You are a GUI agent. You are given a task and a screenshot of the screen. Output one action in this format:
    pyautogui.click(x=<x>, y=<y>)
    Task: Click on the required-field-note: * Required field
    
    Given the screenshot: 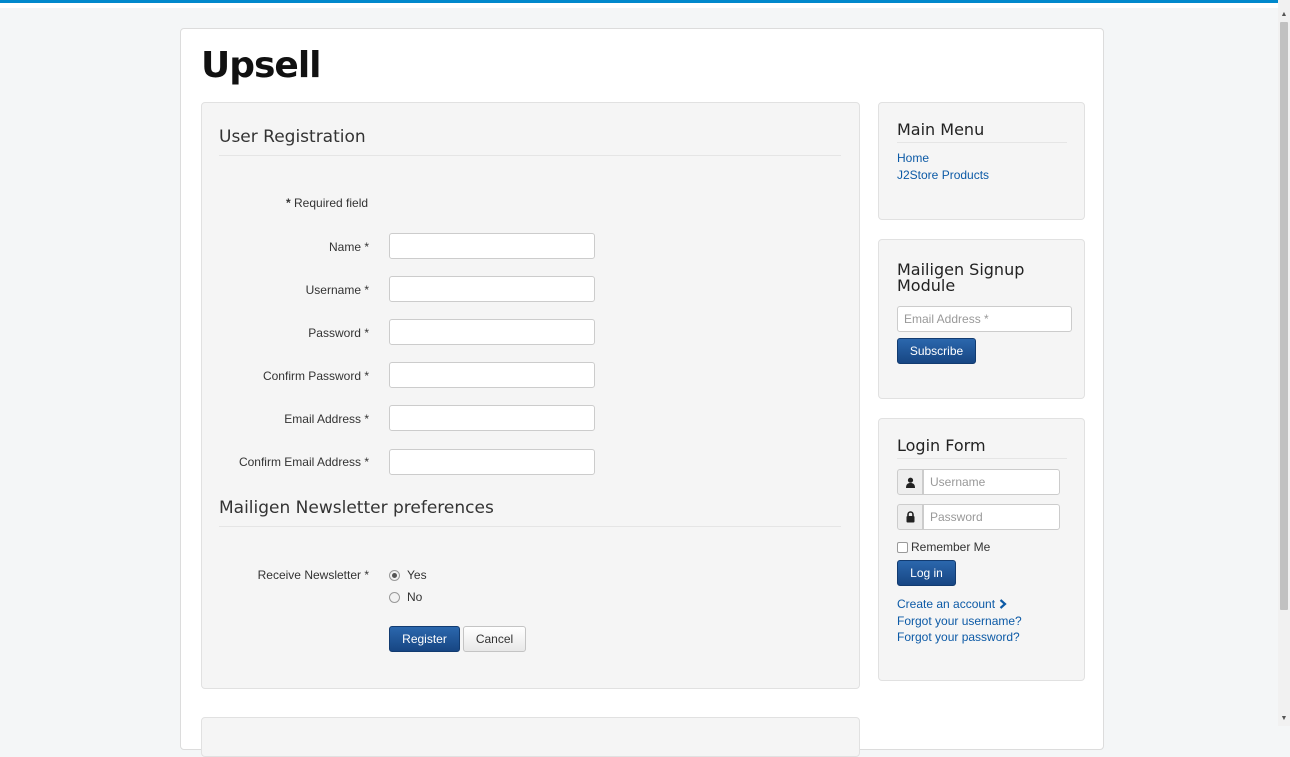 What is the action you would take?
    pyautogui.click(x=327, y=203)
    